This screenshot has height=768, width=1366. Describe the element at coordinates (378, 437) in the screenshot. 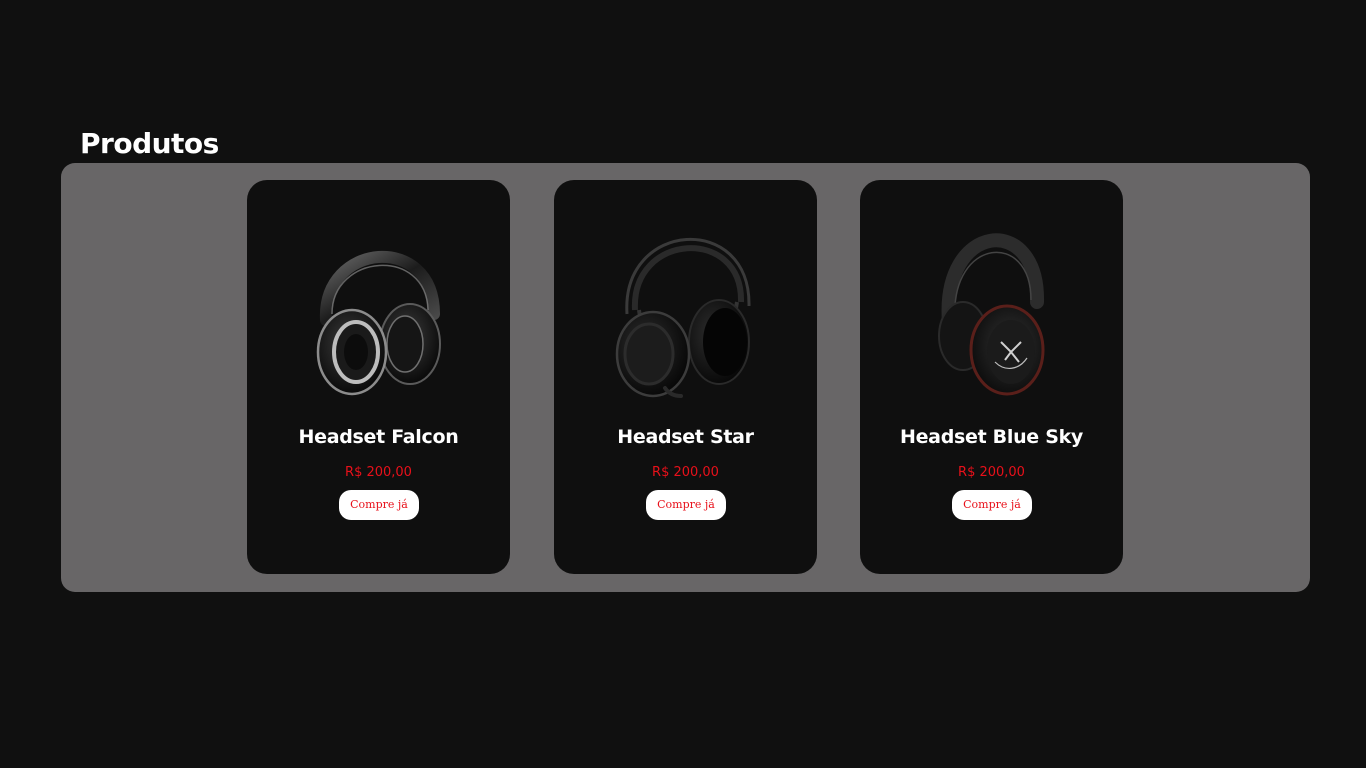

I see `product-name: Headset Falcon` at that location.